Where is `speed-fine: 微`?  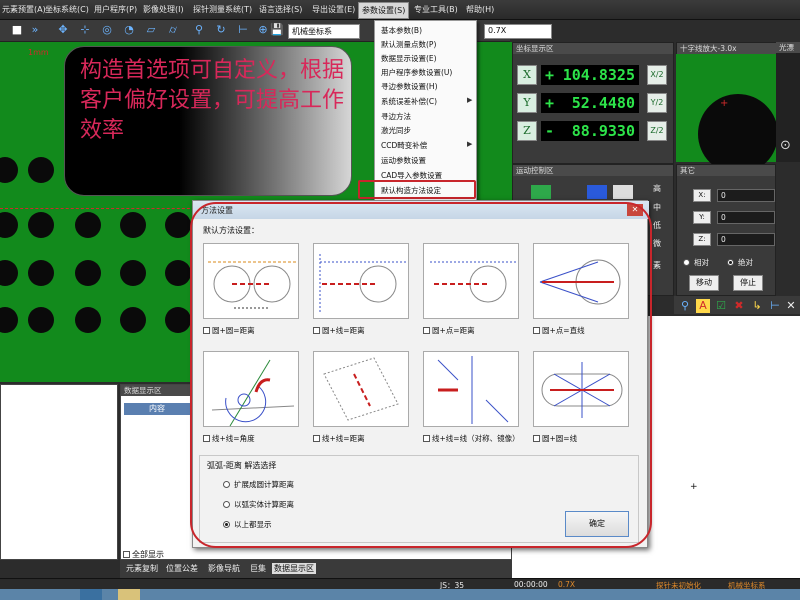
speed-fine: 微 is located at coordinates (657, 243).